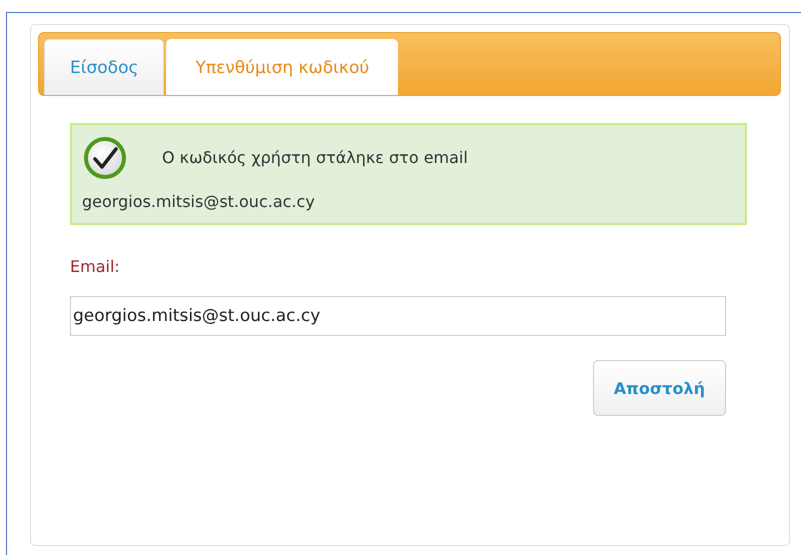  I want to click on check-icon, so click(105, 158).